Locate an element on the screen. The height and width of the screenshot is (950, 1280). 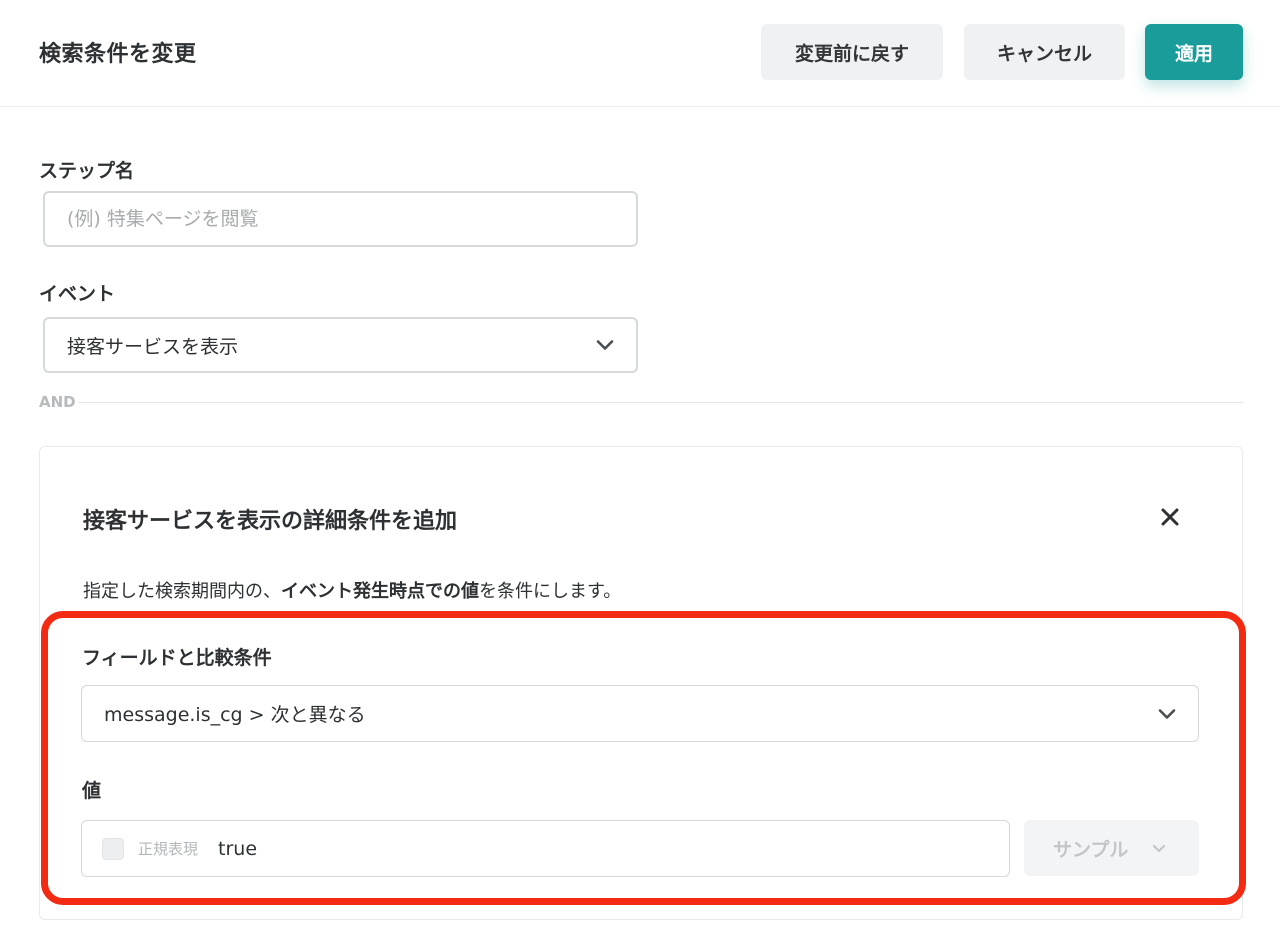
and-divider: AND is located at coordinates (641, 402).